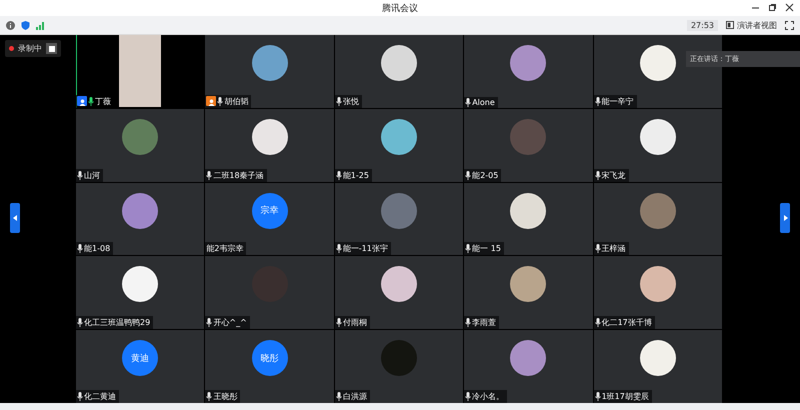  What do you see at coordinates (354, 396) in the screenshot?
I see `participant-name: 白洪源` at bounding box center [354, 396].